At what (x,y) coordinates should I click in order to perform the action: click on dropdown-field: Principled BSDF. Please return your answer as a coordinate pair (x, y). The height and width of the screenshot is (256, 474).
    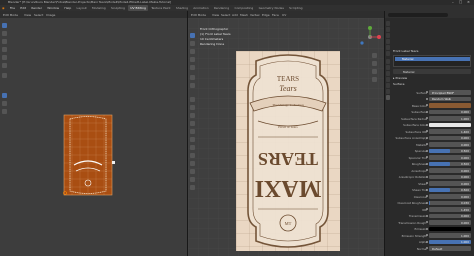
    Looking at the image, I should click on (450, 92).